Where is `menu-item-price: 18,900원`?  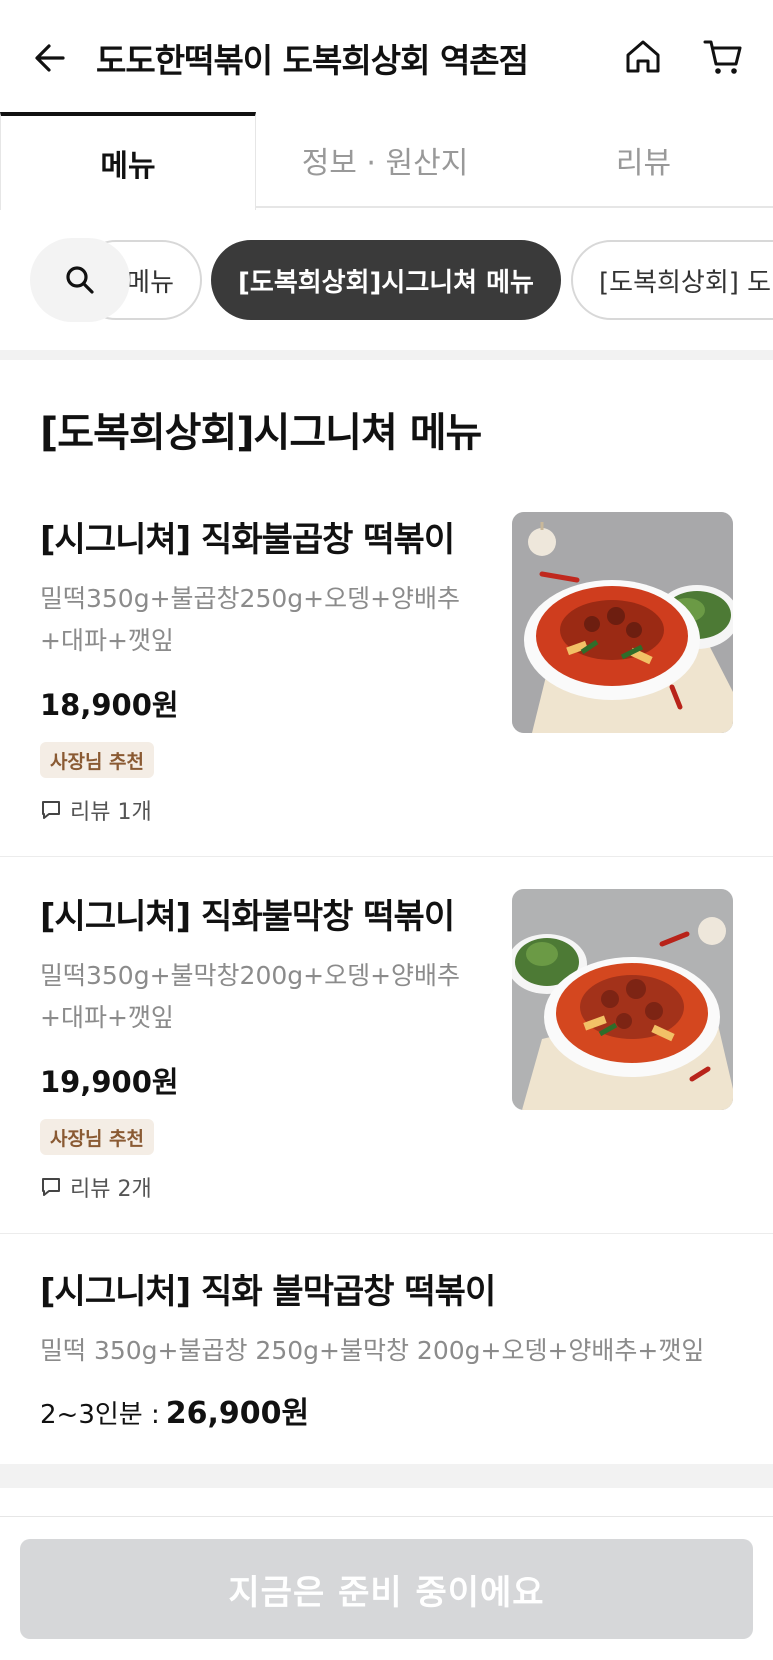
menu-item-price: 18,900원 is located at coordinates (109, 705).